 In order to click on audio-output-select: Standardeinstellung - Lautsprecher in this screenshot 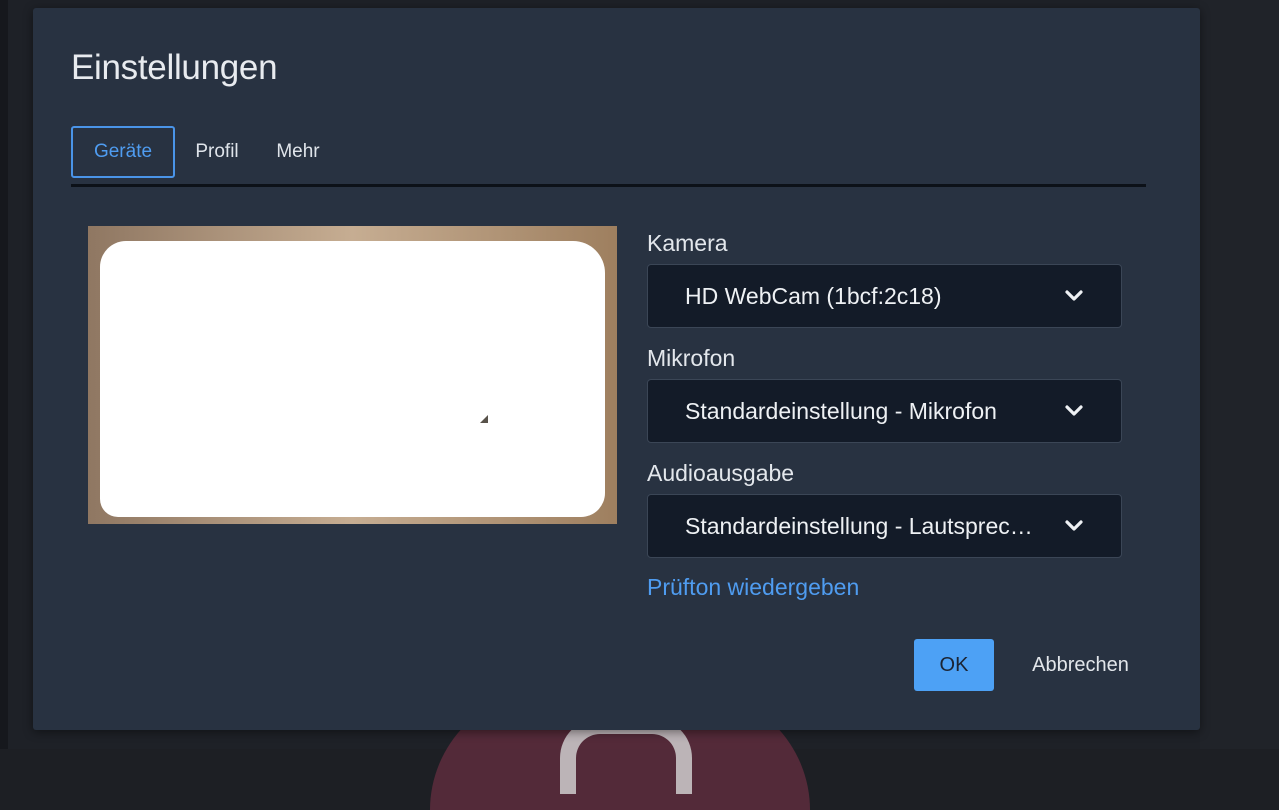, I will do `click(884, 526)`.